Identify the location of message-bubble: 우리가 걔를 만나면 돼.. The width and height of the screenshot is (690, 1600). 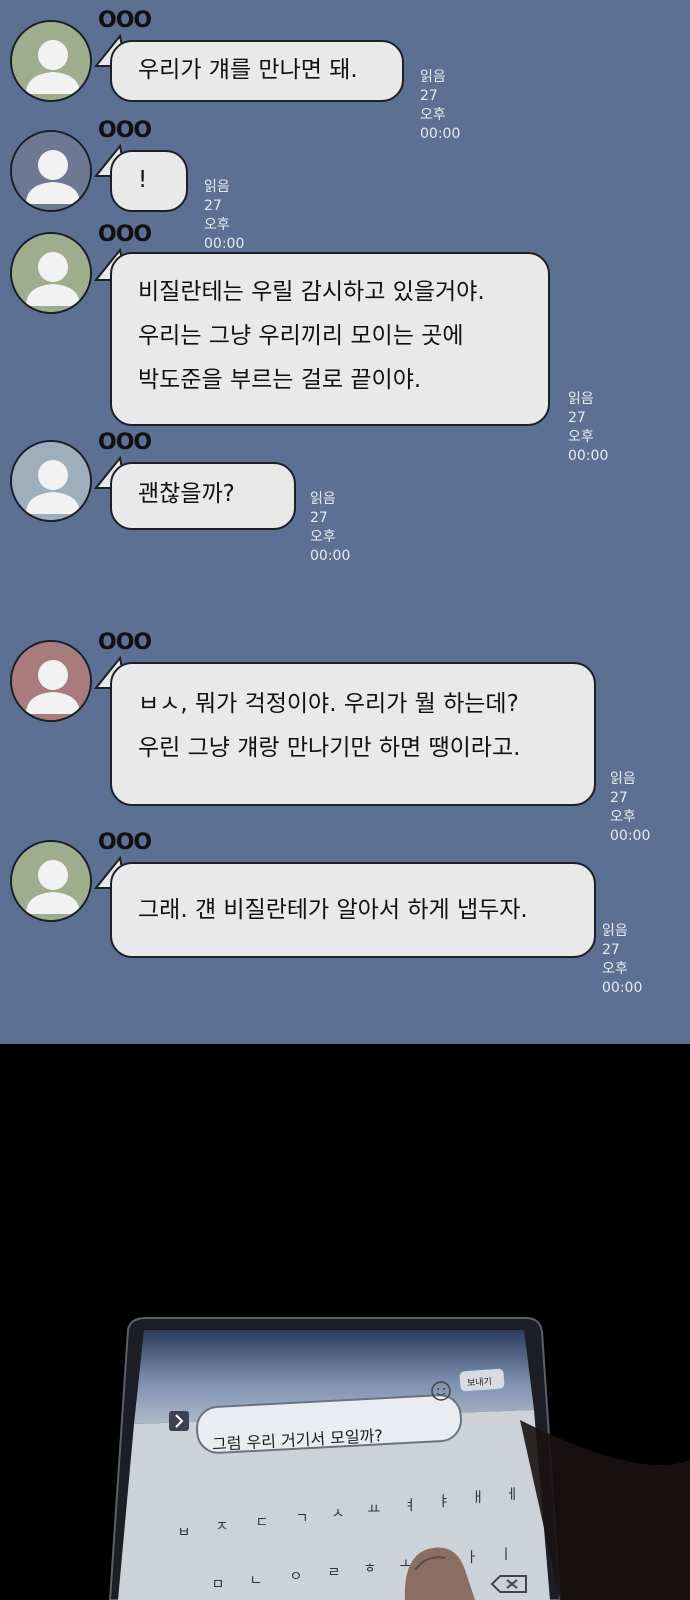
(257, 71).